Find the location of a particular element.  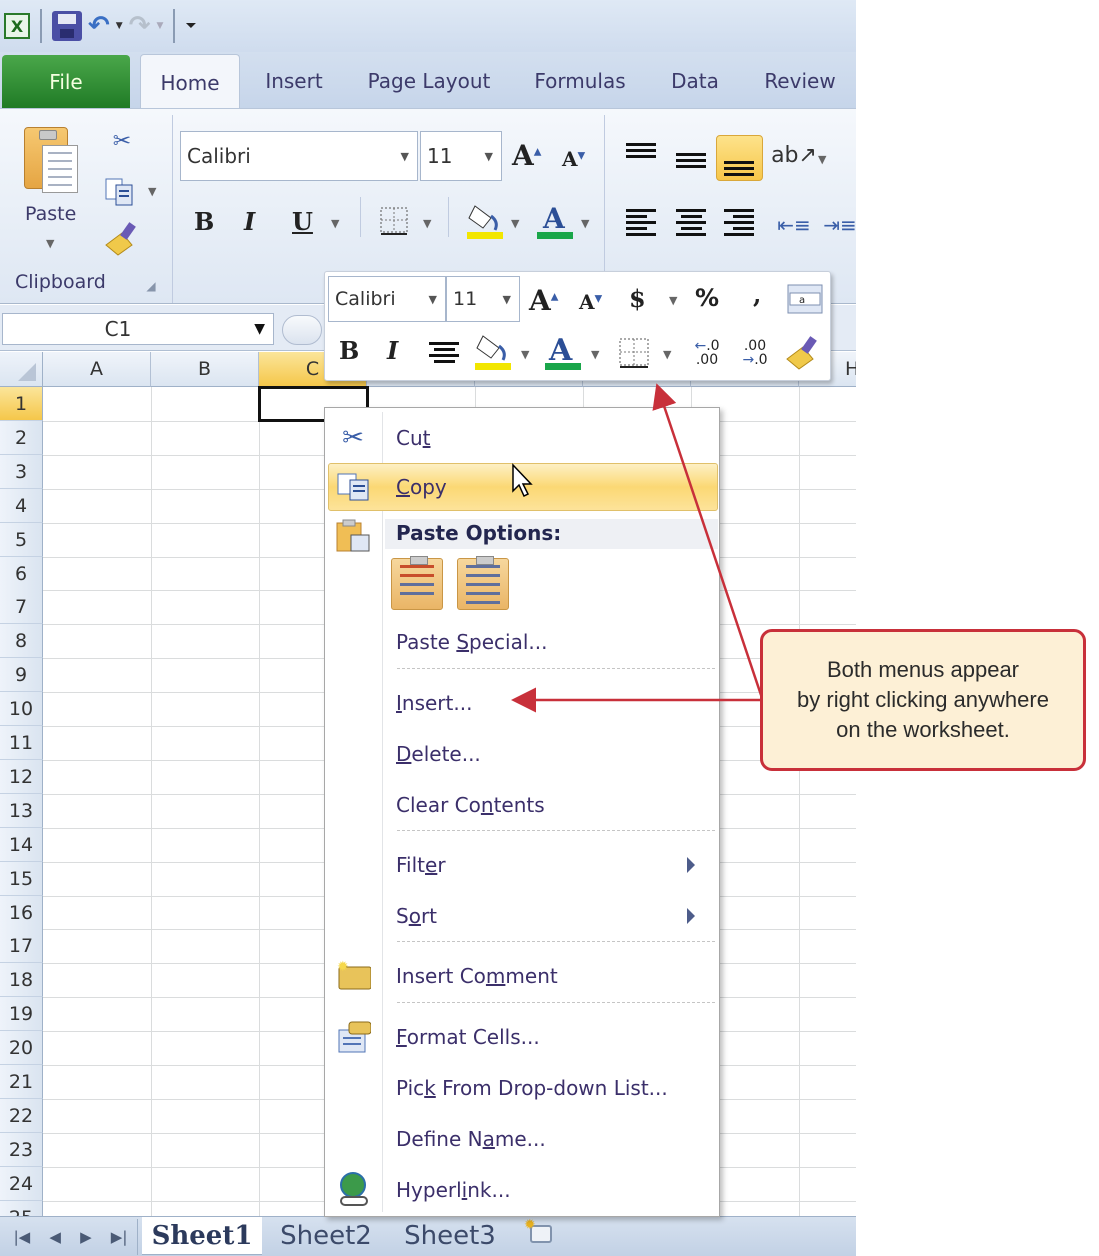

mini-fill-color-icon is located at coordinates (493, 352).